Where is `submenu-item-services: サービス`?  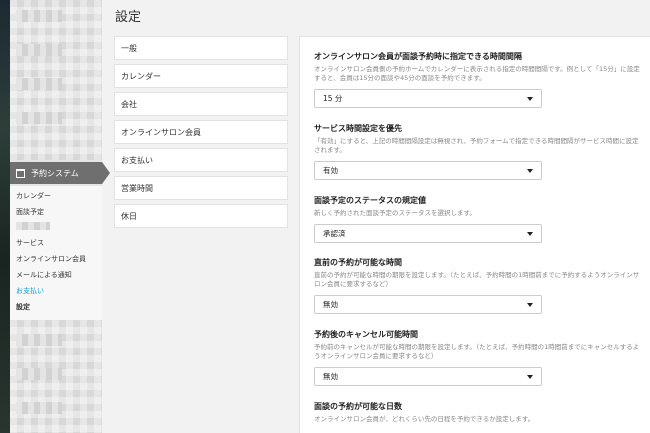
submenu-item-services: サービス is located at coordinates (30, 243).